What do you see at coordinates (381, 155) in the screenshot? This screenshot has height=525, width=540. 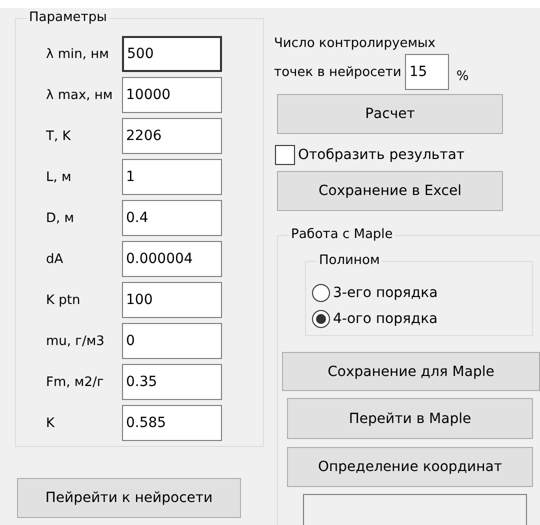 I see `checkbox-label: Отобразить результат` at bounding box center [381, 155].